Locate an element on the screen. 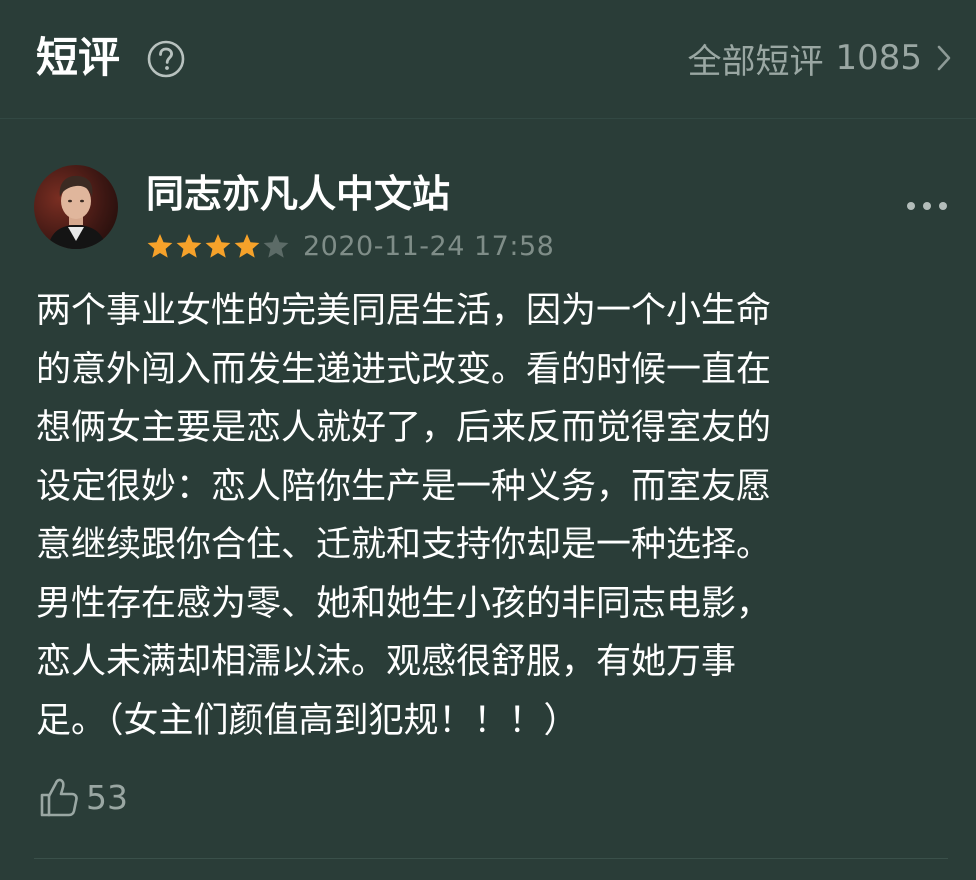 This screenshot has width=976, height=880. section-title: 短评 is located at coordinates (78, 57).